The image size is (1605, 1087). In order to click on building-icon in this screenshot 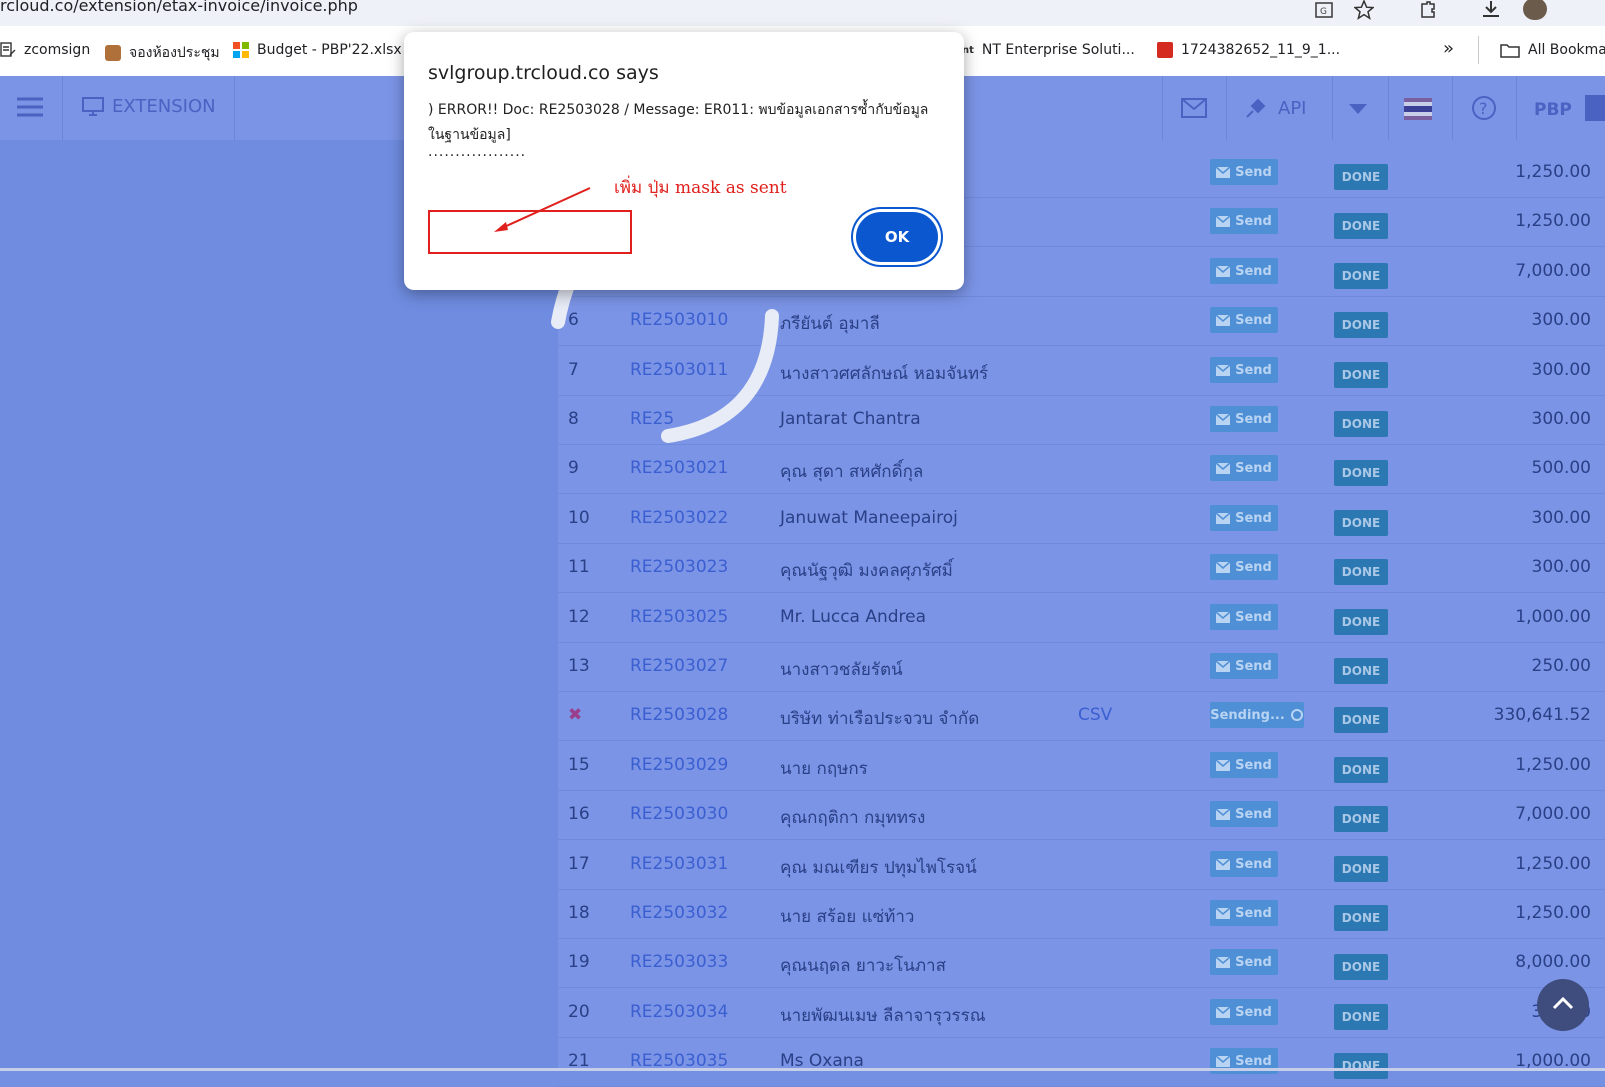, I will do `click(1594, 108)`.